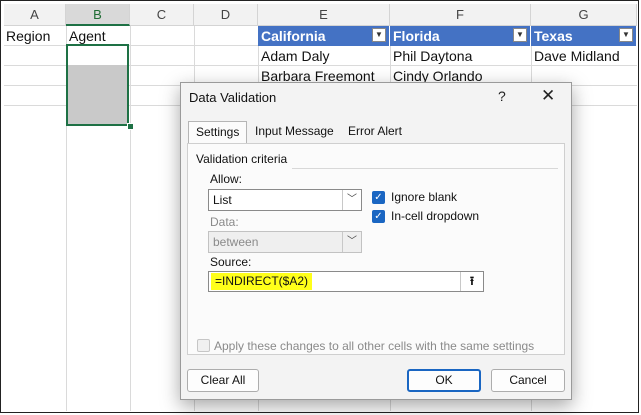 This screenshot has height=415, width=641. I want to click on source-input: =INDIRECT($A2) ⭱, so click(346, 281).